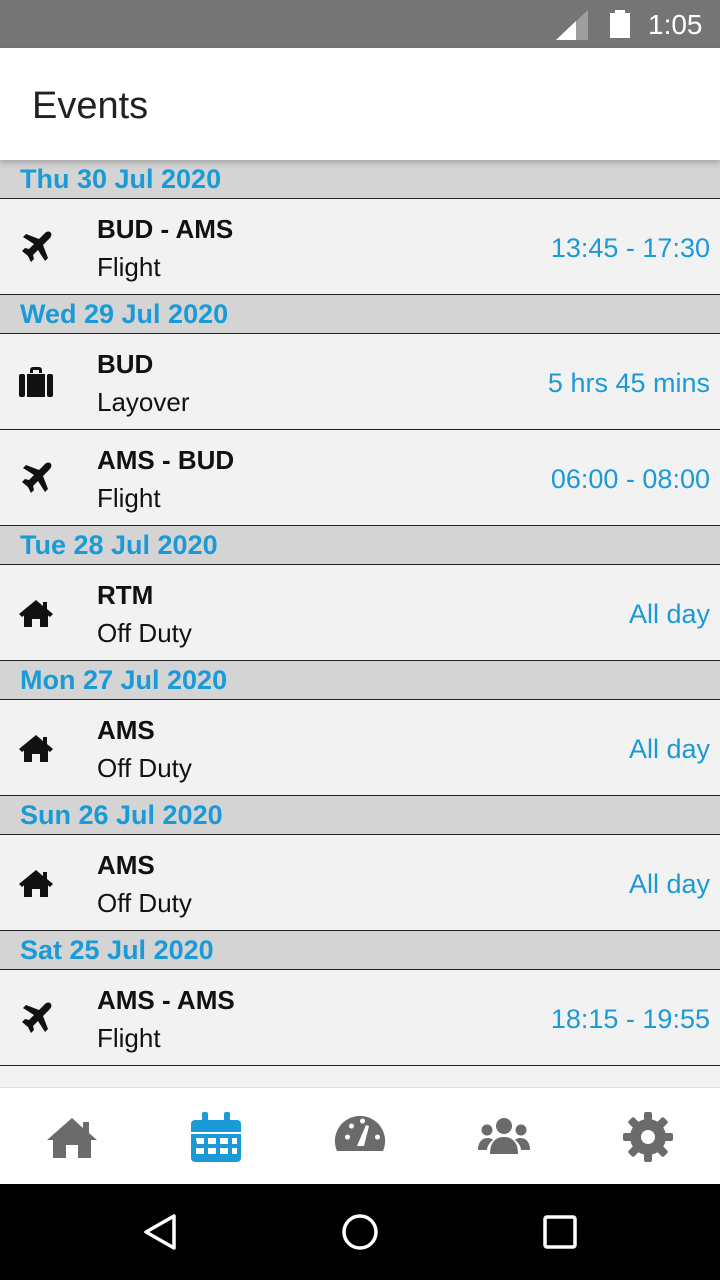  I want to click on calendar-icon, so click(216, 1137).